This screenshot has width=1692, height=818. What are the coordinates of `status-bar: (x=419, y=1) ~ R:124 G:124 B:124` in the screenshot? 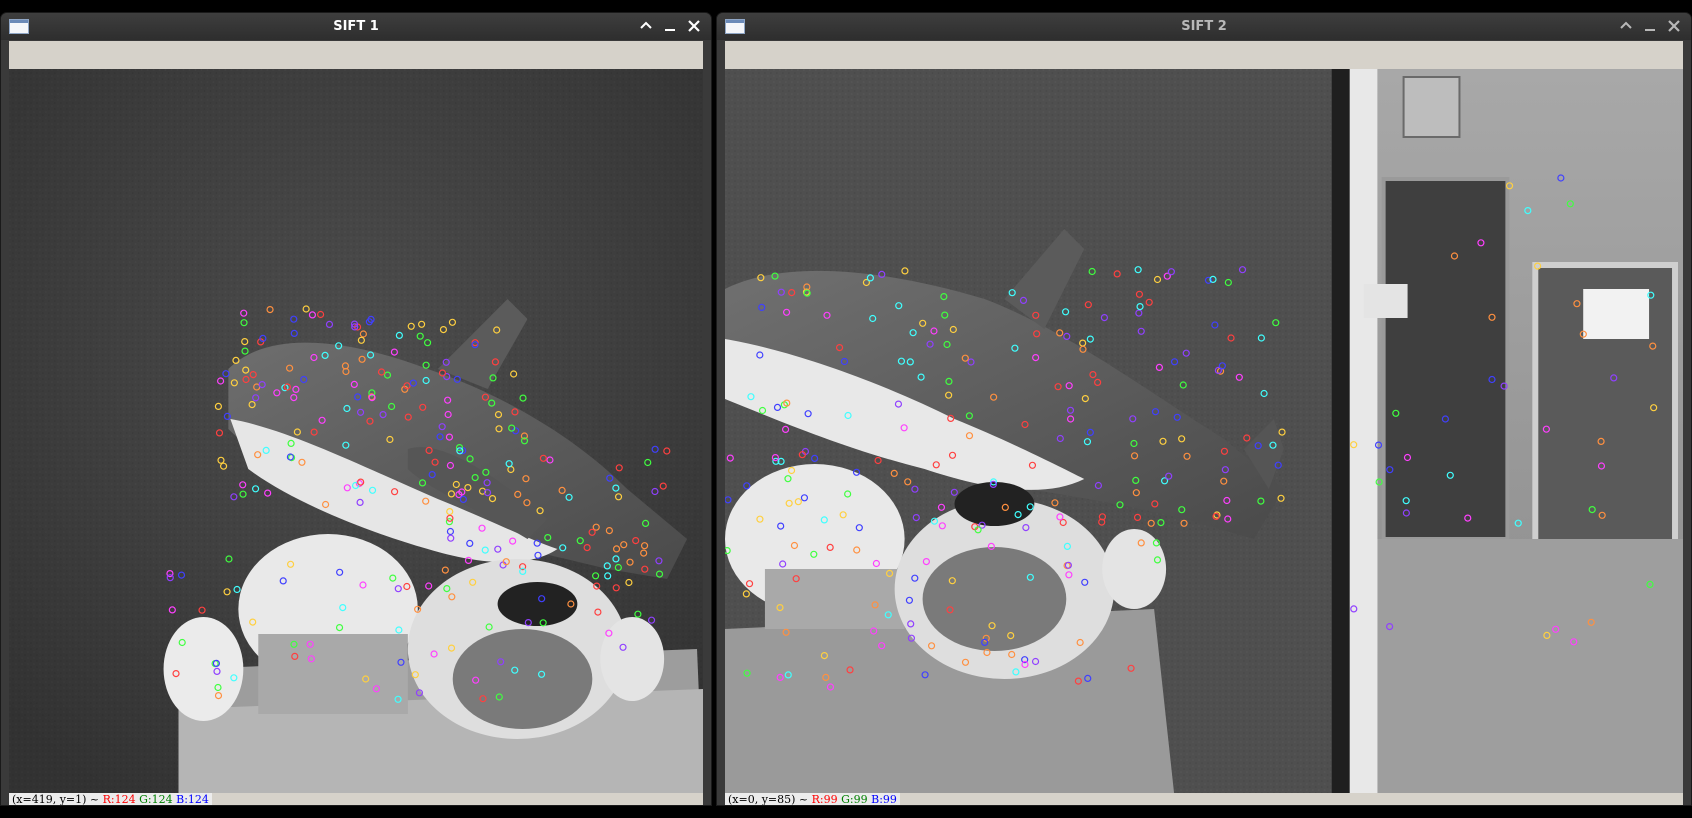 It's located at (356, 799).